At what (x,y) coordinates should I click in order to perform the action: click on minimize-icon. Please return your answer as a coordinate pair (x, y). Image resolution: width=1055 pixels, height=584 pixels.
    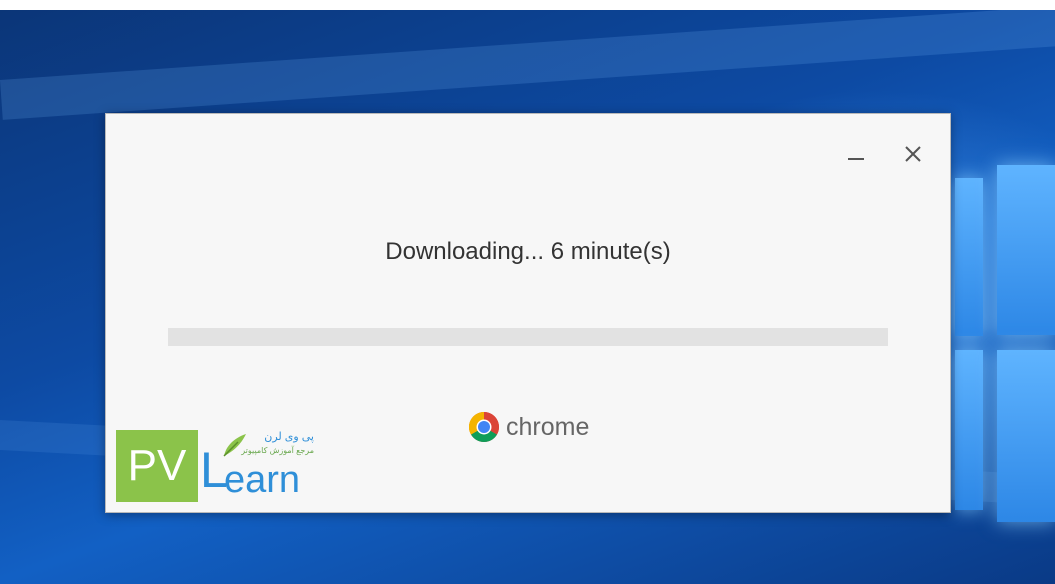
    Looking at the image, I should click on (856, 159).